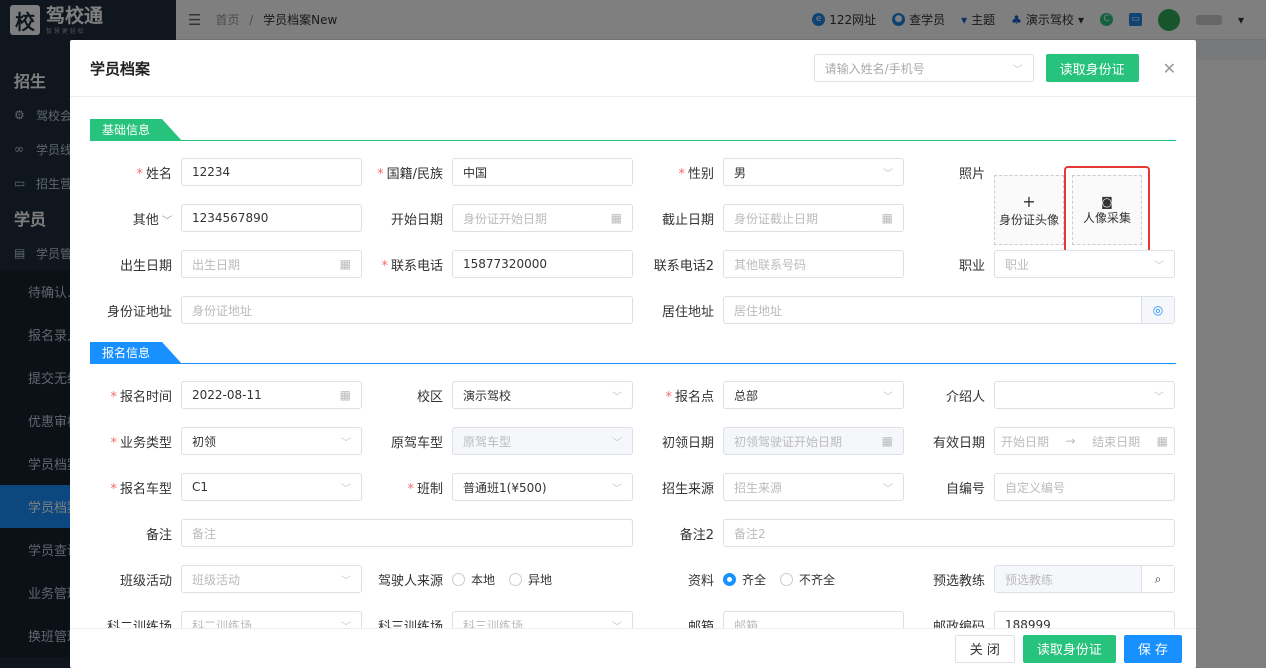  What do you see at coordinates (407, 533) in the screenshot?
I see `remark-input: 备注` at bounding box center [407, 533].